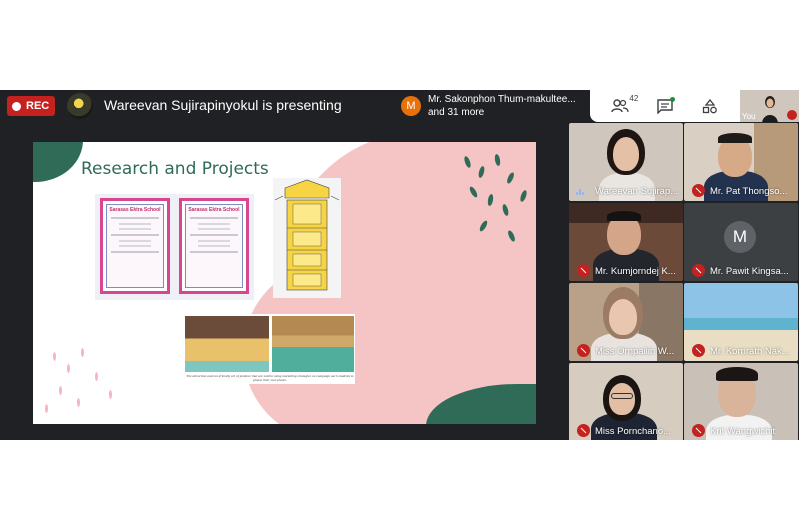 The width and height of the screenshot is (799, 530). I want to click on activities-icon, so click(709, 105).